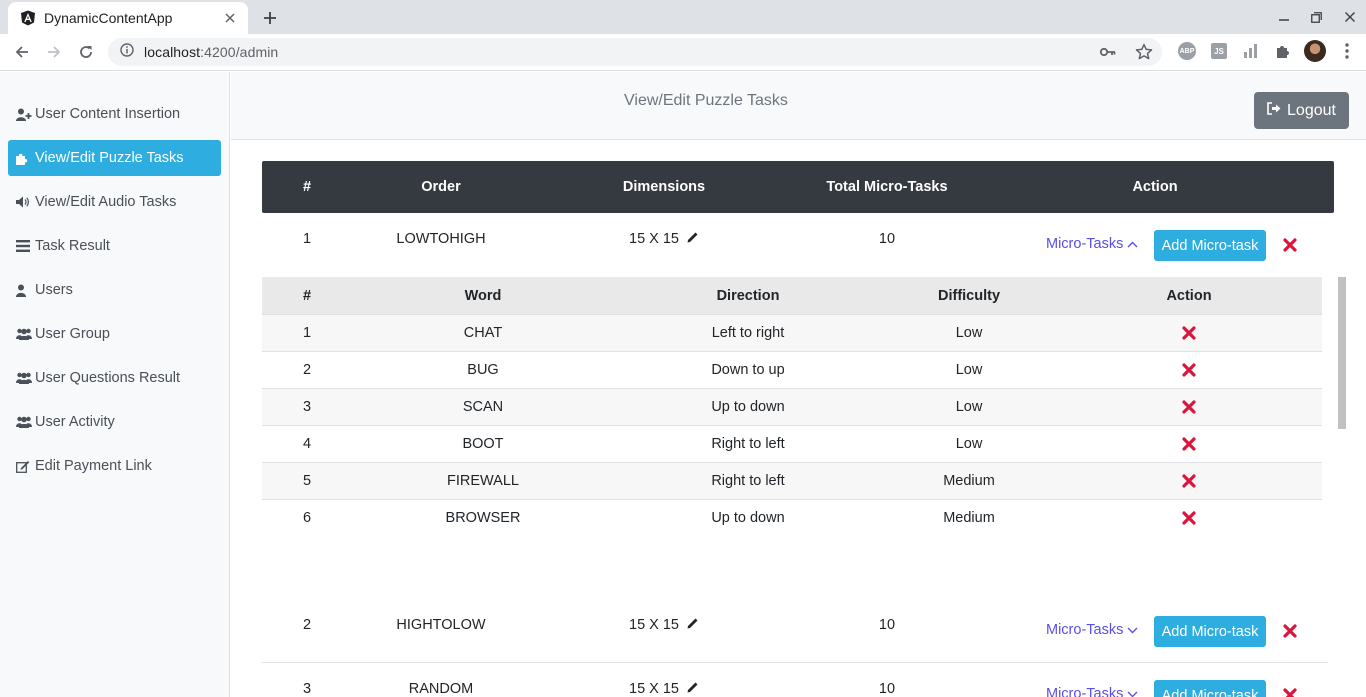 The width and height of the screenshot is (1366, 697). I want to click on sidebar-item-user-questions-result: User Questions Result, so click(114, 378).